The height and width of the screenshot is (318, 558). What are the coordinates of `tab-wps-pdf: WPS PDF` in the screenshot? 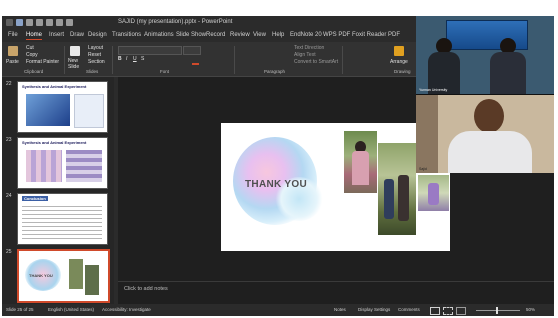 It's located at (336, 35).